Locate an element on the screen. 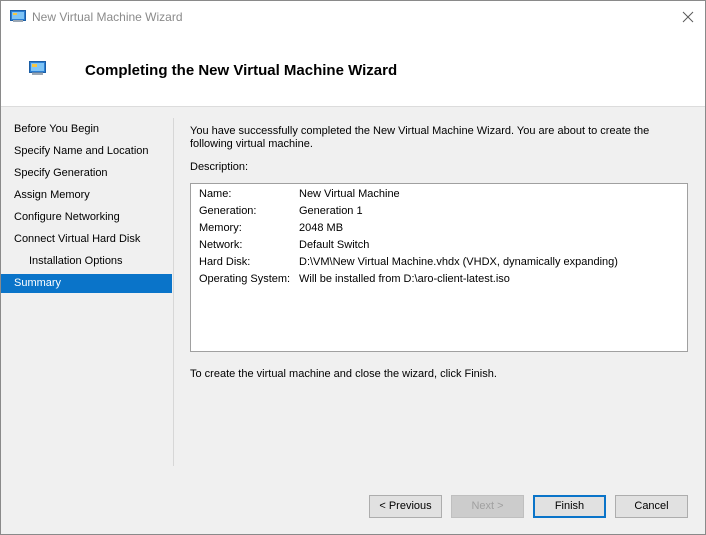 Image resolution: width=706 pixels, height=535 pixels. description-value: 2048 MB is located at coordinates (321, 228).